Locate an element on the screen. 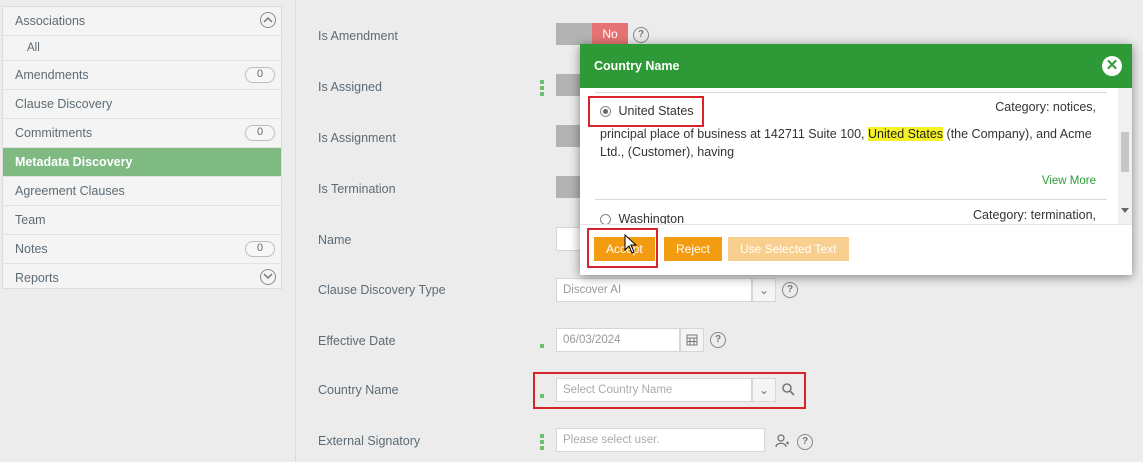  sidebar-item-label: Notes is located at coordinates (31, 249).